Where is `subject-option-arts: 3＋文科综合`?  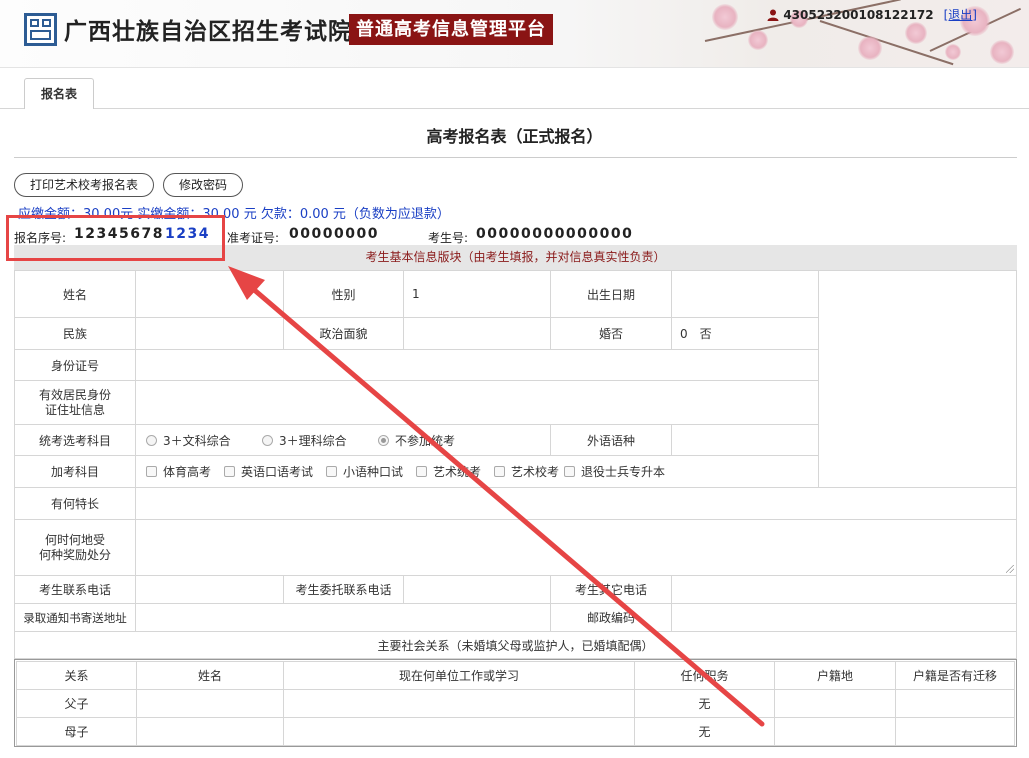 subject-option-arts: 3＋文科综合 is located at coordinates (188, 440).